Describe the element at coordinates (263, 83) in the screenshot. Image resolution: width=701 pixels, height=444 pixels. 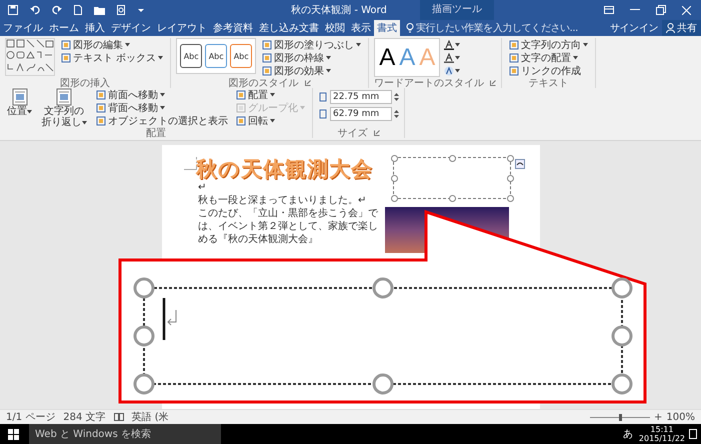
I see `group-label: 図形のスタイル` at that location.